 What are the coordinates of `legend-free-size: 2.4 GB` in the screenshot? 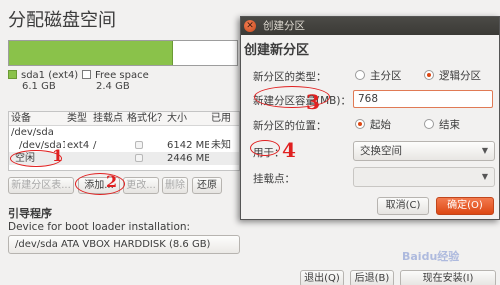 It's located at (113, 86).